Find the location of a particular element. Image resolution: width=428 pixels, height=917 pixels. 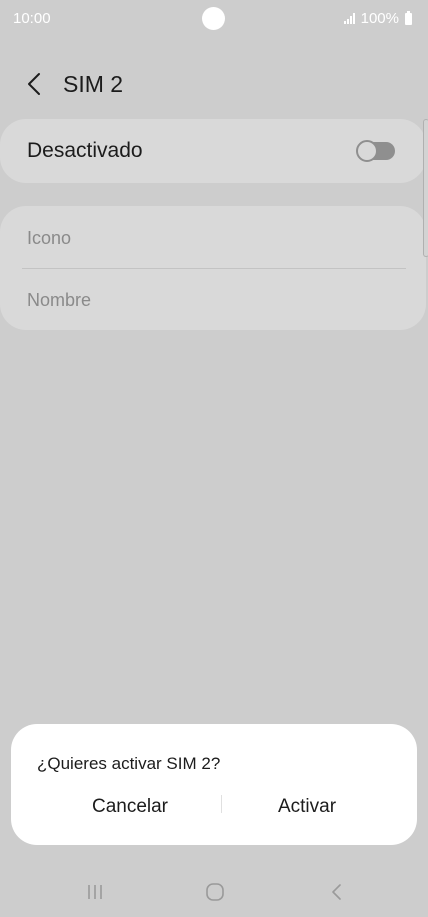

sim-toggle-switch is located at coordinates (376, 151).